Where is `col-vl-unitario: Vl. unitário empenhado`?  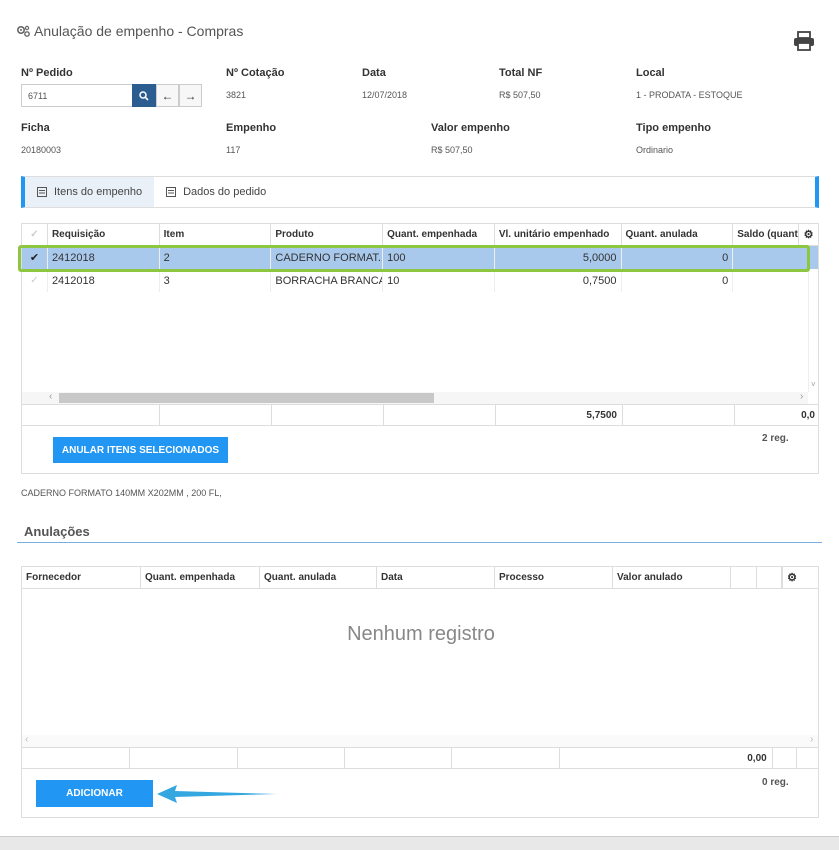
col-vl-unitario: Vl. unitário empenhado is located at coordinates (558, 234).